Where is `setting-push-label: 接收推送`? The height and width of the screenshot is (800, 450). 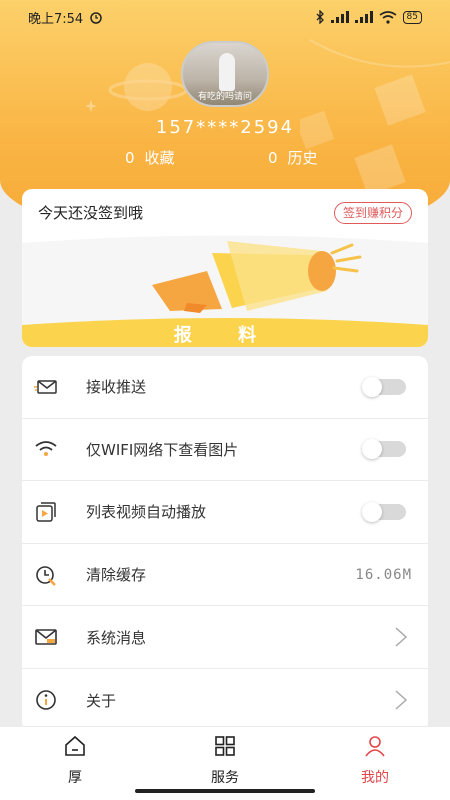
setting-push-label: 接收推送 is located at coordinates (116, 387).